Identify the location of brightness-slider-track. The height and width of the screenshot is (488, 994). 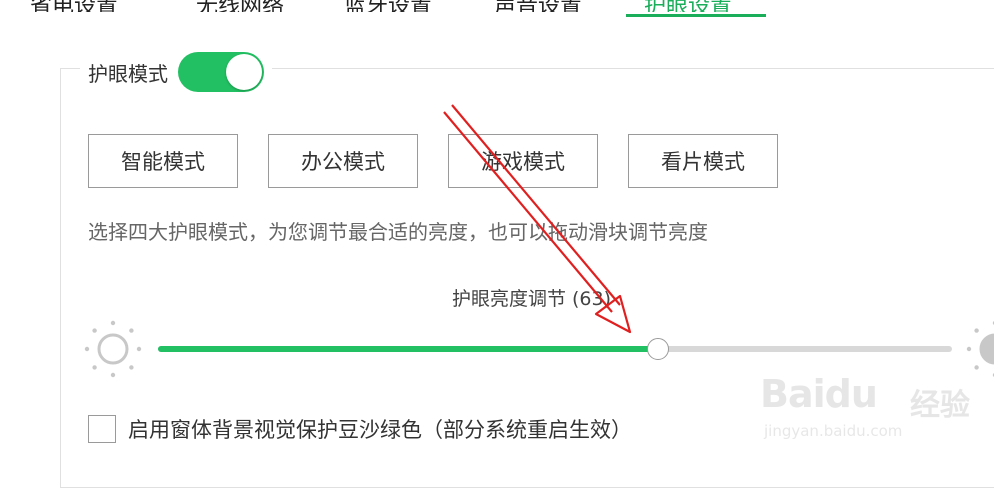
(555, 349).